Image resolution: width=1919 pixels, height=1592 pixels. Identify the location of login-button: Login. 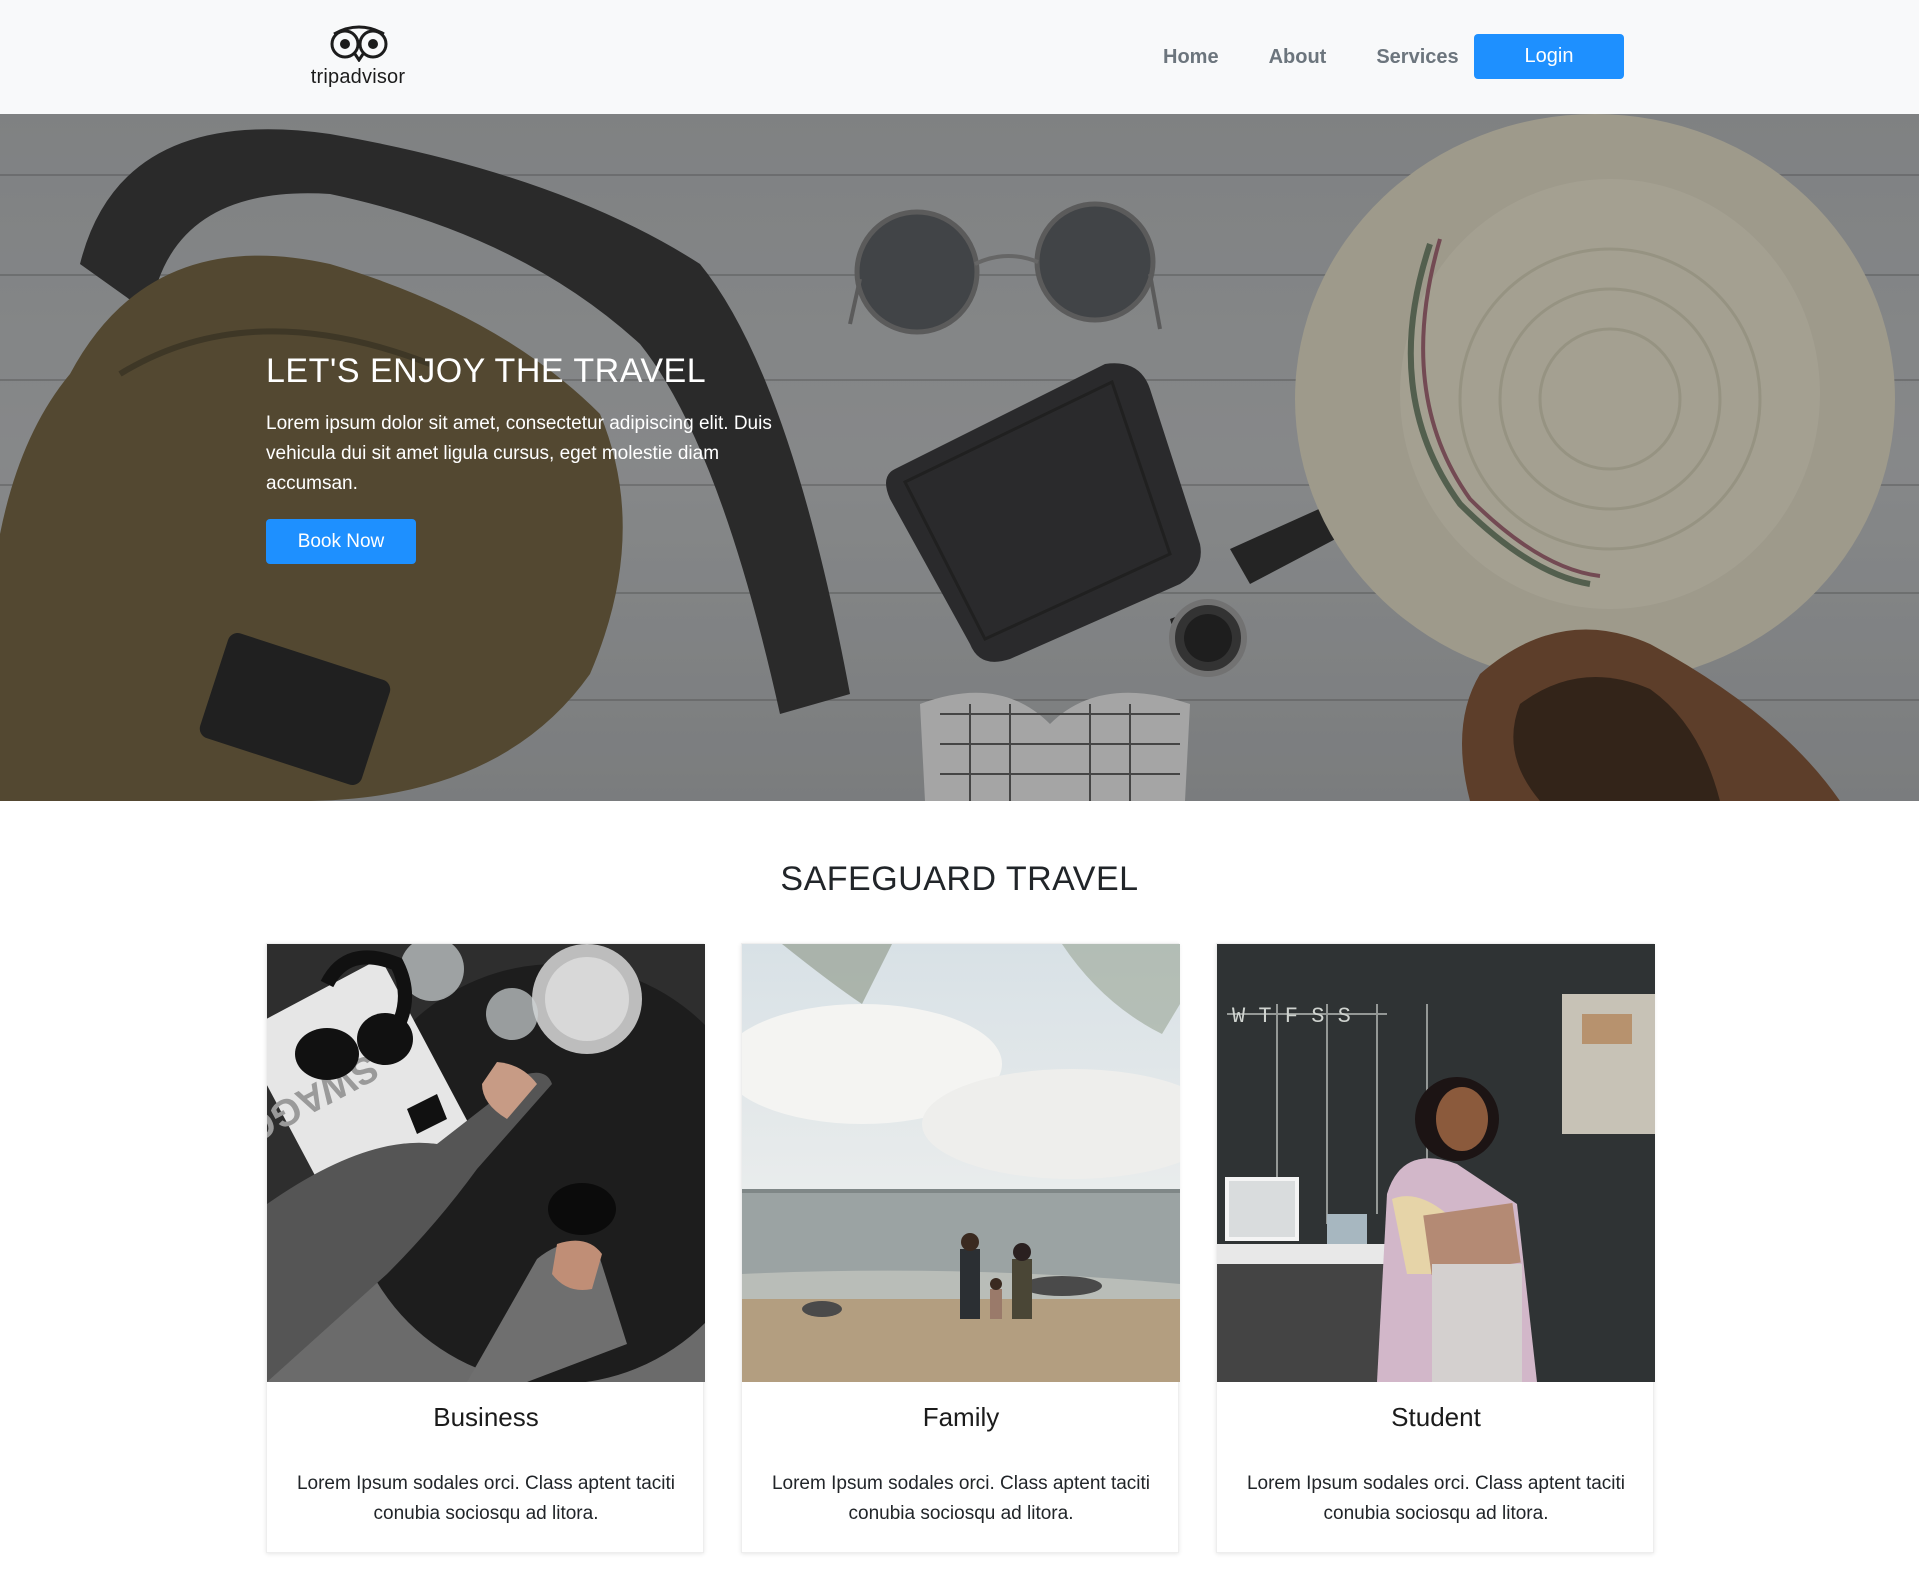
(1549, 56).